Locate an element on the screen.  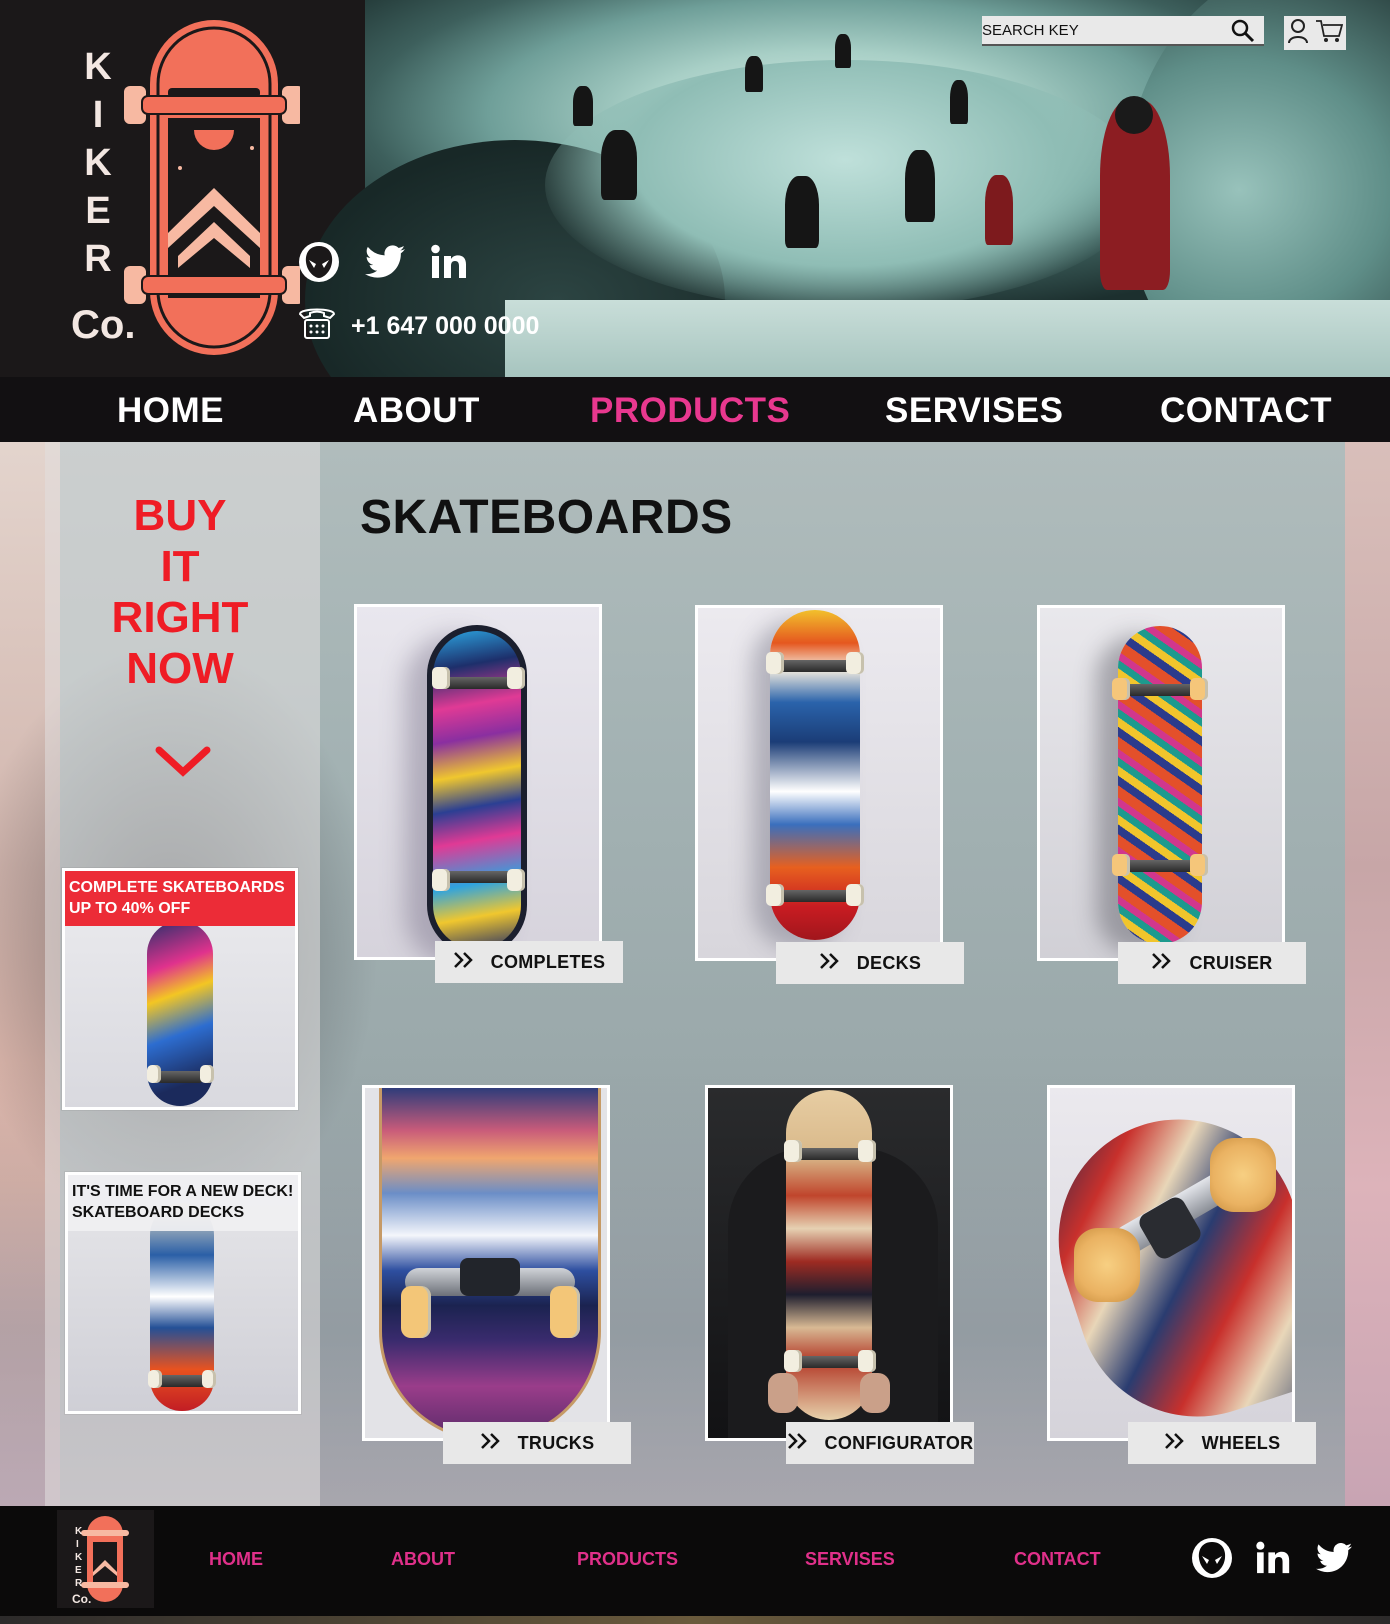
category-card-configurator: CONFIGURATOR is located at coordinates (839, 1274).